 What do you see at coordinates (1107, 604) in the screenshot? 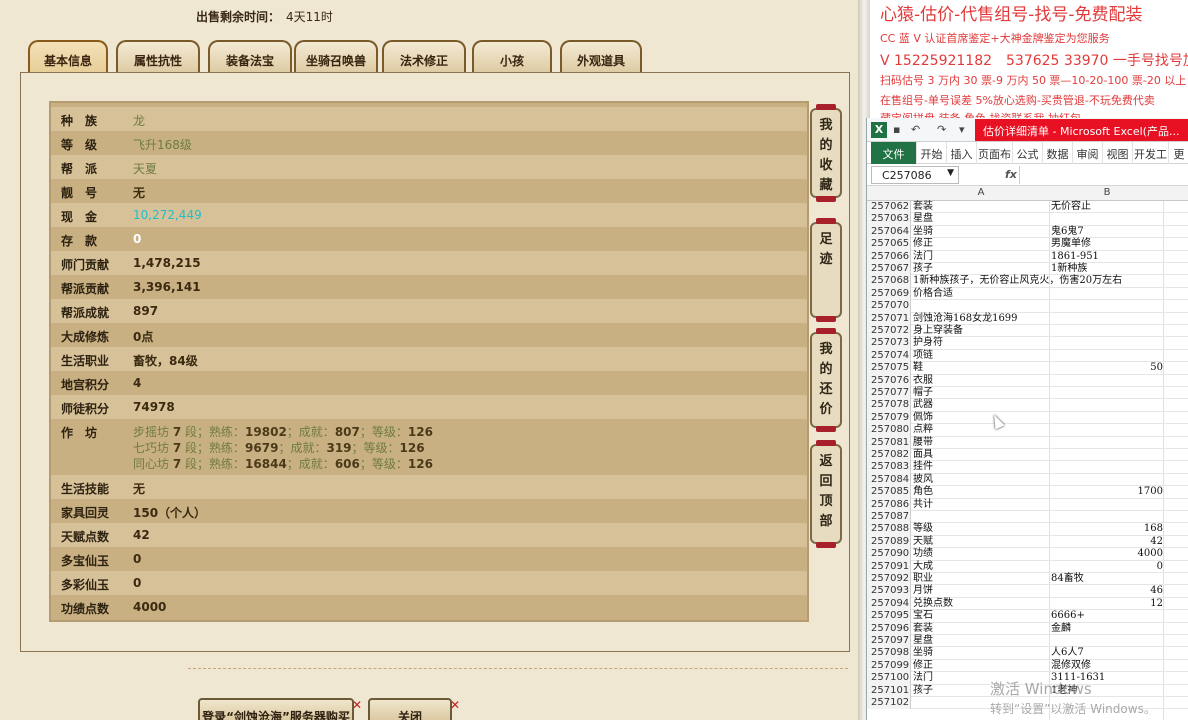
I see `cell-b: 12` at bounding box center [1107, 604].